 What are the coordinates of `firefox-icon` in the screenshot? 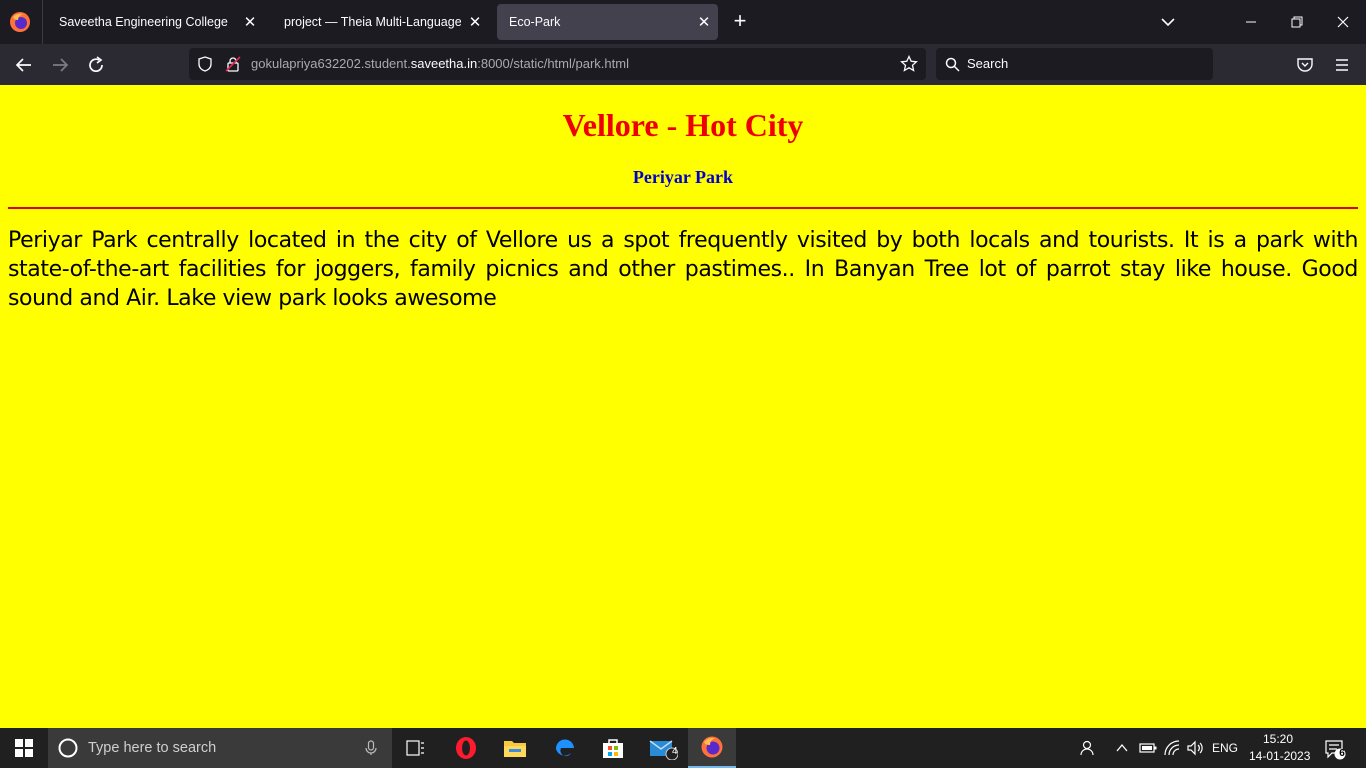 It's located at (712, 747).